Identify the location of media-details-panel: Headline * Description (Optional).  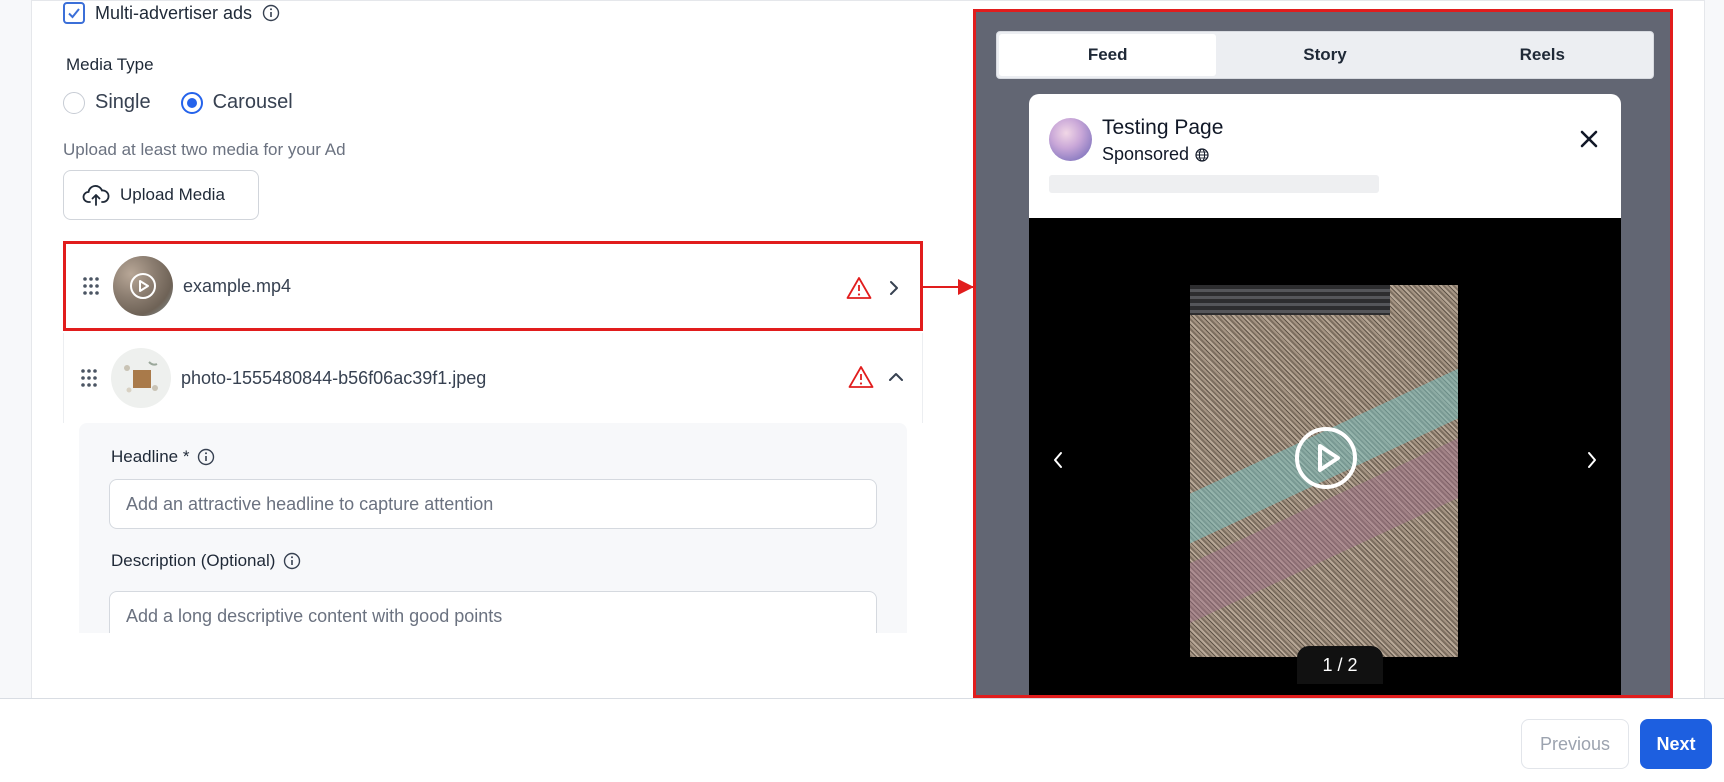
(493, 528).